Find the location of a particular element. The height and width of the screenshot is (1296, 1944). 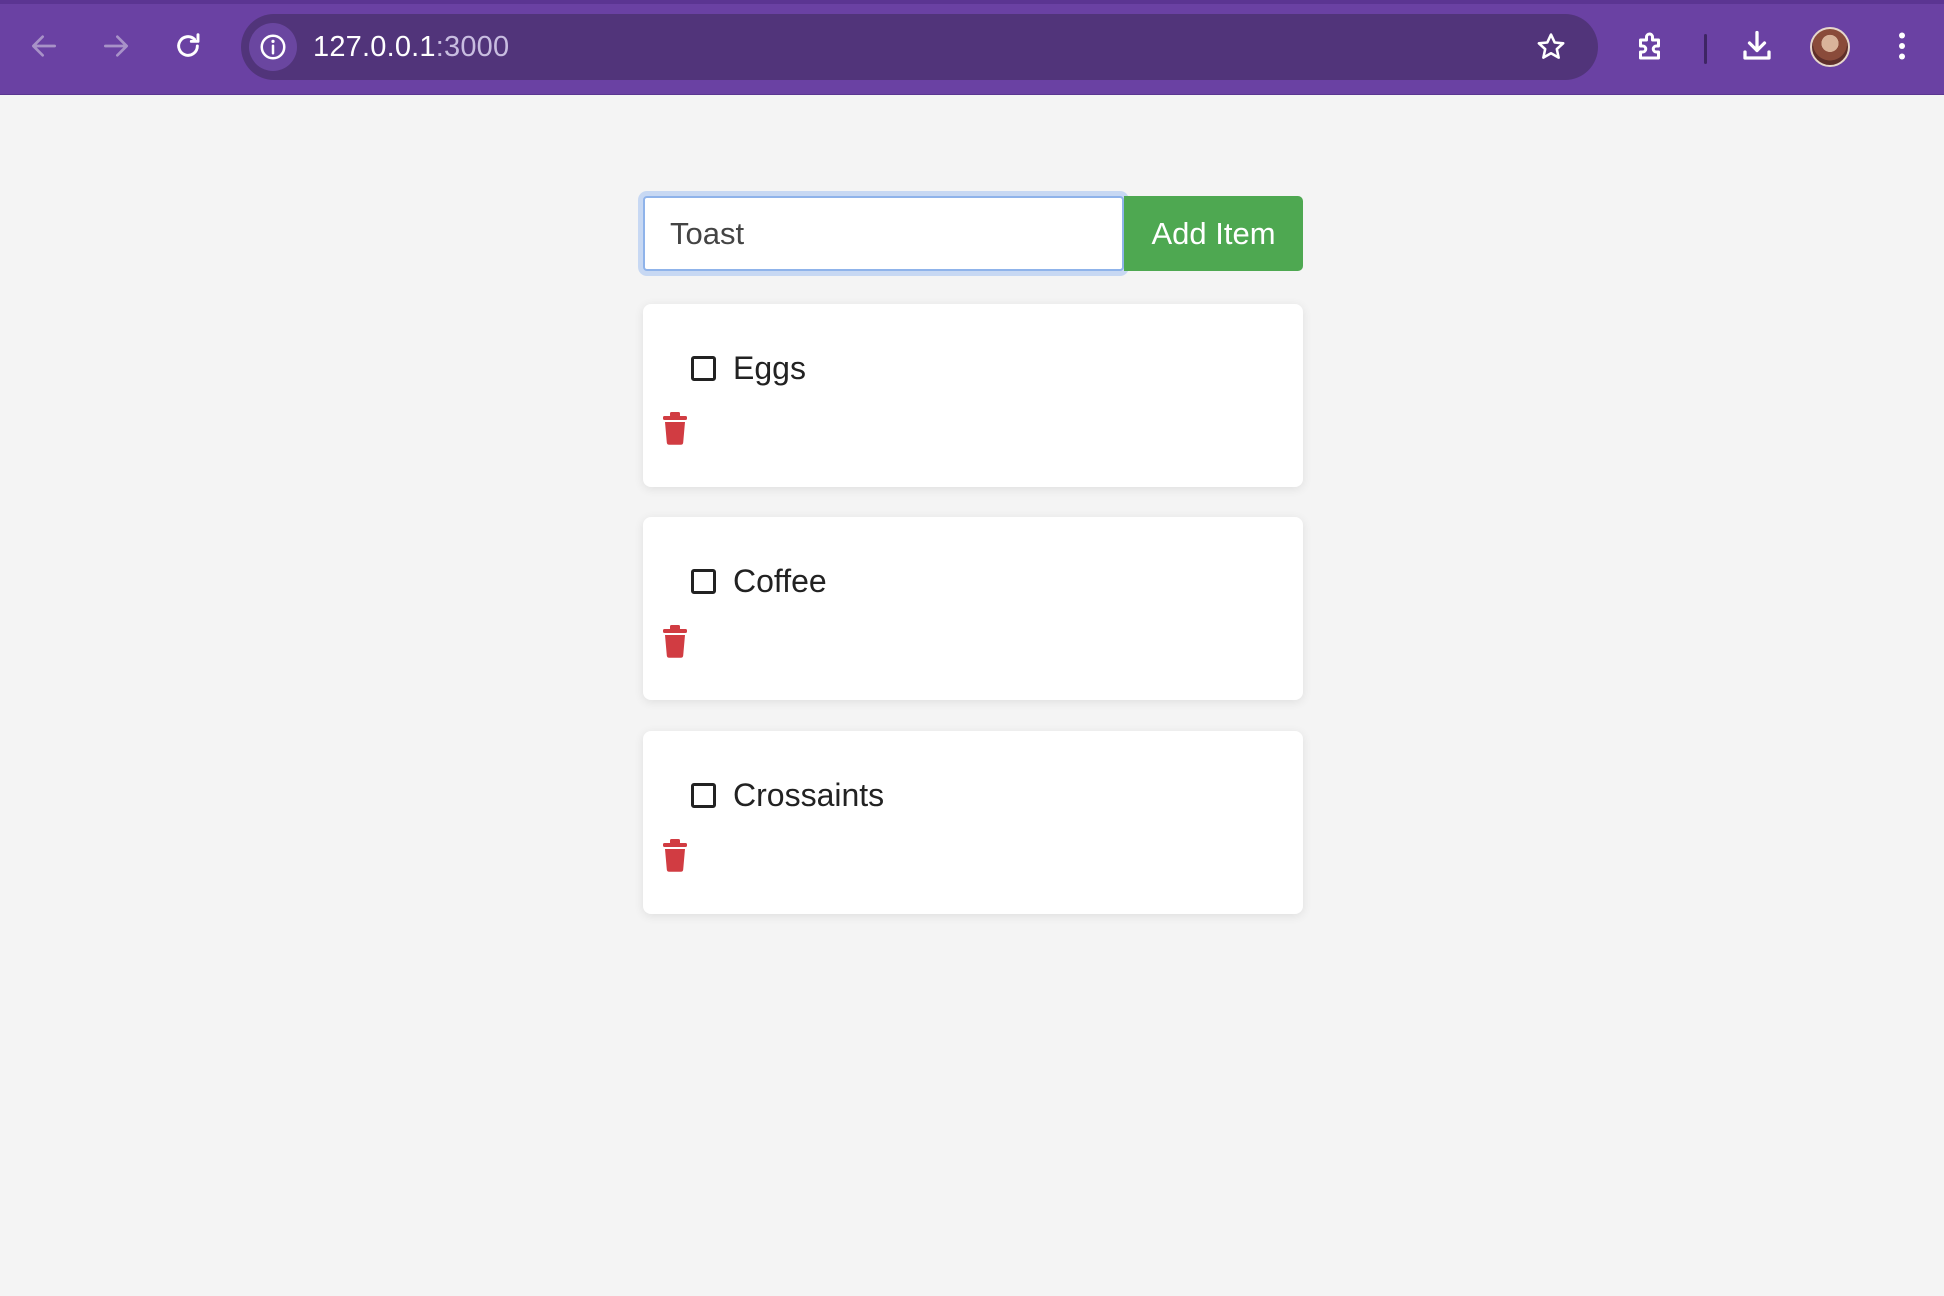

url-host: 127.0.0.1 is located at coordinates (374, 47).